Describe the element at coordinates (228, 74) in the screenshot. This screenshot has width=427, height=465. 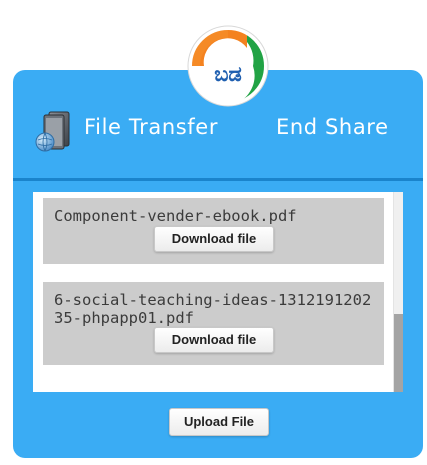
I see `logo-text: ಬಡ` at that location.